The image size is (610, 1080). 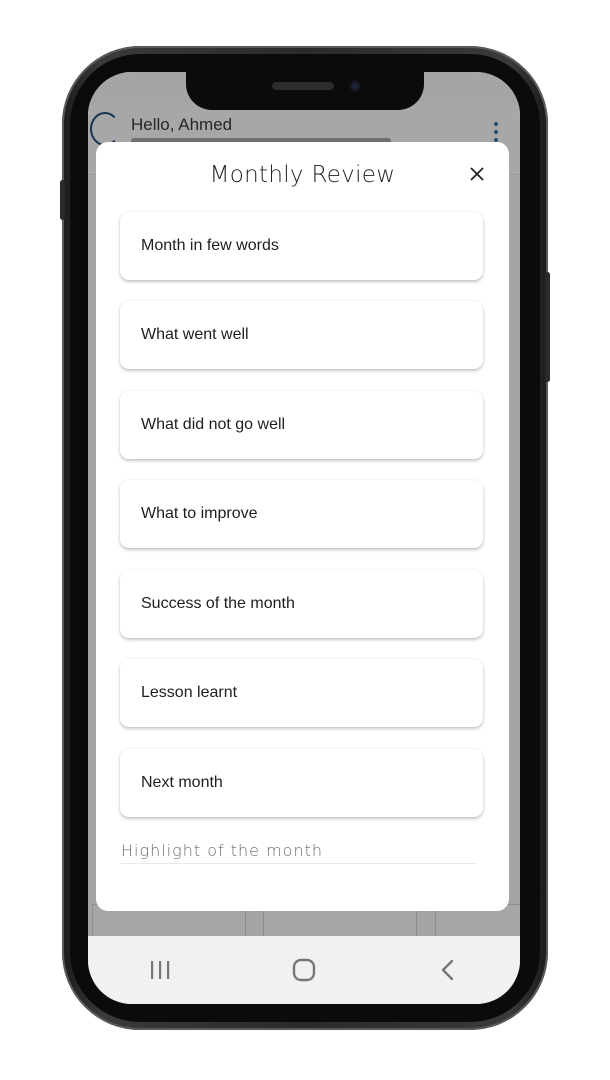 I want to click on field-success-of-the-month: Success of the month, so click(x=301, y=604).